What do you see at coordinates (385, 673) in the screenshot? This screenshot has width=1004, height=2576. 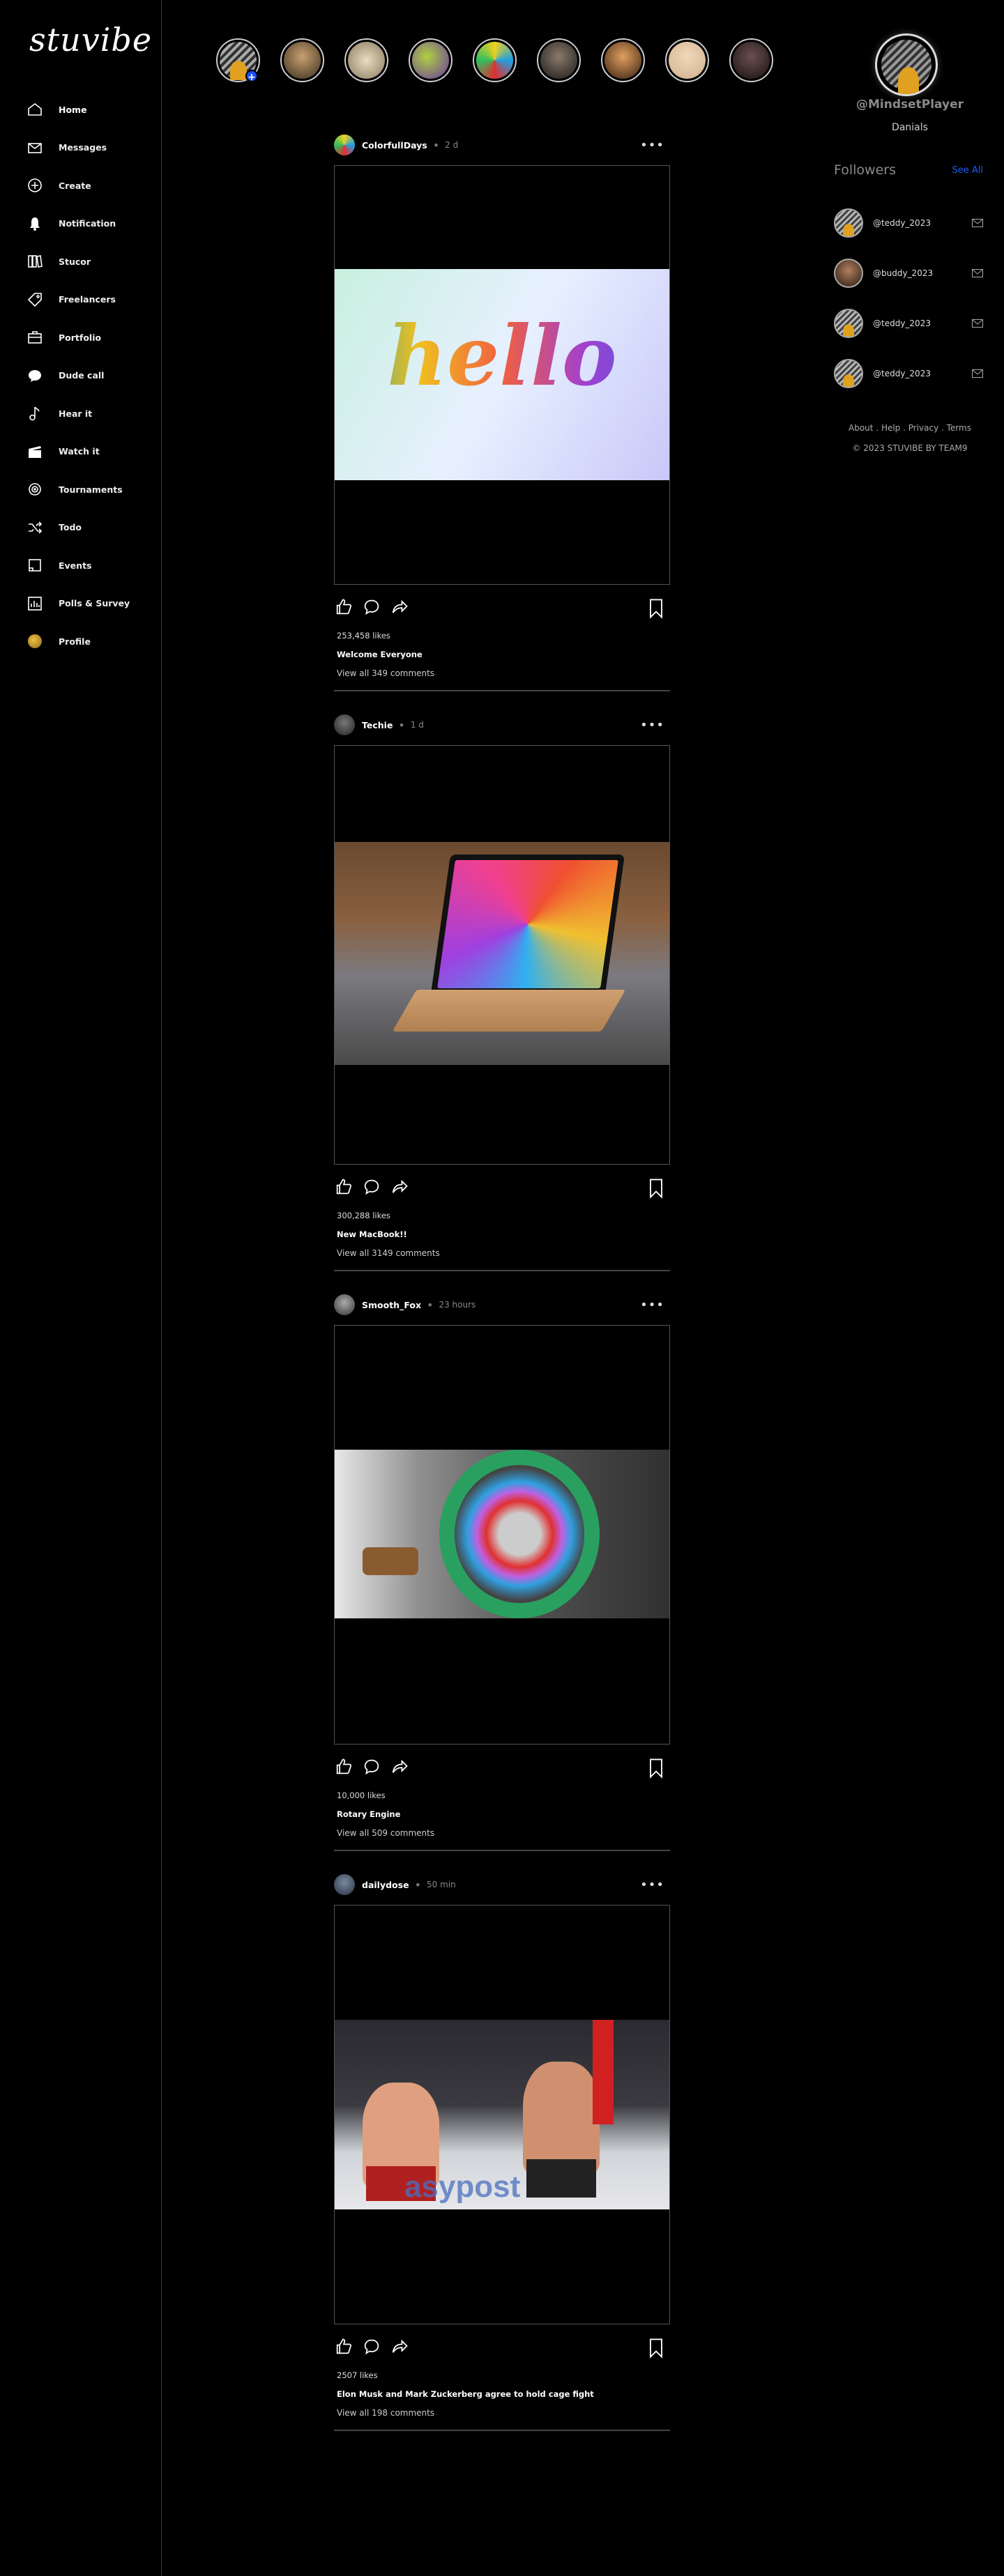 I see `view-comments-link: View all 349 comments` at bounding box center [385, 673].